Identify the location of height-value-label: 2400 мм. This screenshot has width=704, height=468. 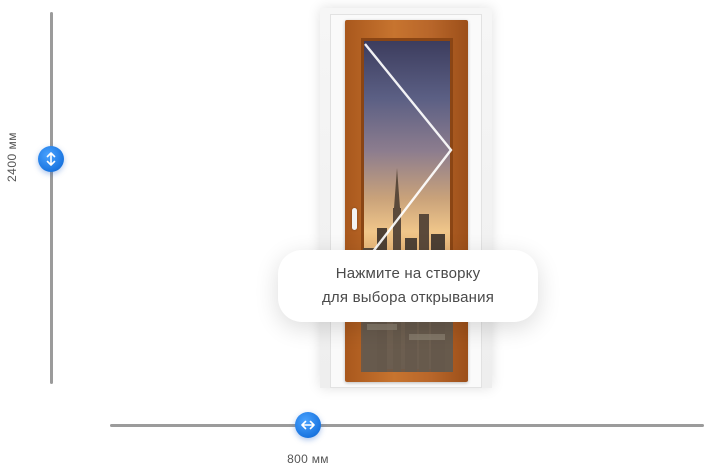
(12, 157).